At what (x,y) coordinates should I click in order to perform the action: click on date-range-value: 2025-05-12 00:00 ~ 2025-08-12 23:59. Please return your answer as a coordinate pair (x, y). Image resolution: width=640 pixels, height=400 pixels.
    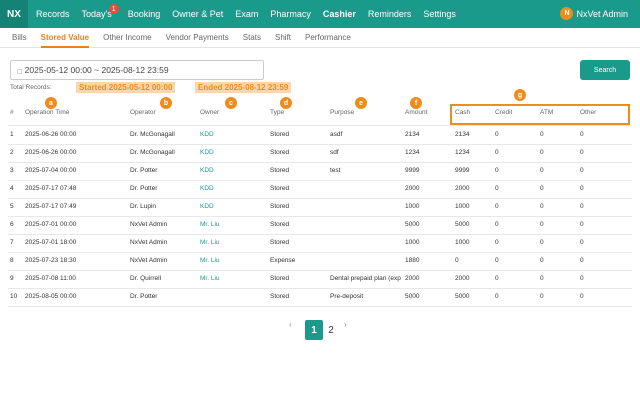
    Looking at the image, I should click on (96, 70).